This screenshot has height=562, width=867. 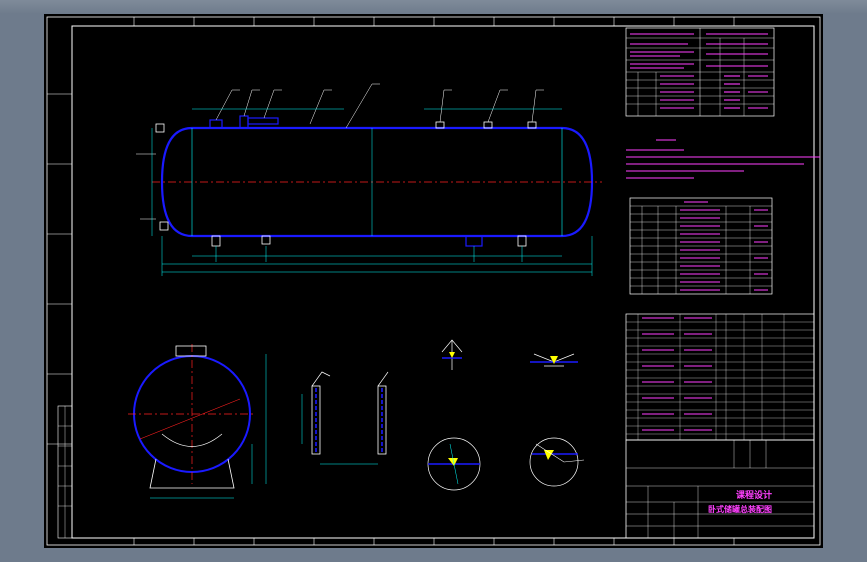 What do you see at coordinates (197, 421) in the screenshot?
I see `vessel-end-view` at bounding box center [197, 421].